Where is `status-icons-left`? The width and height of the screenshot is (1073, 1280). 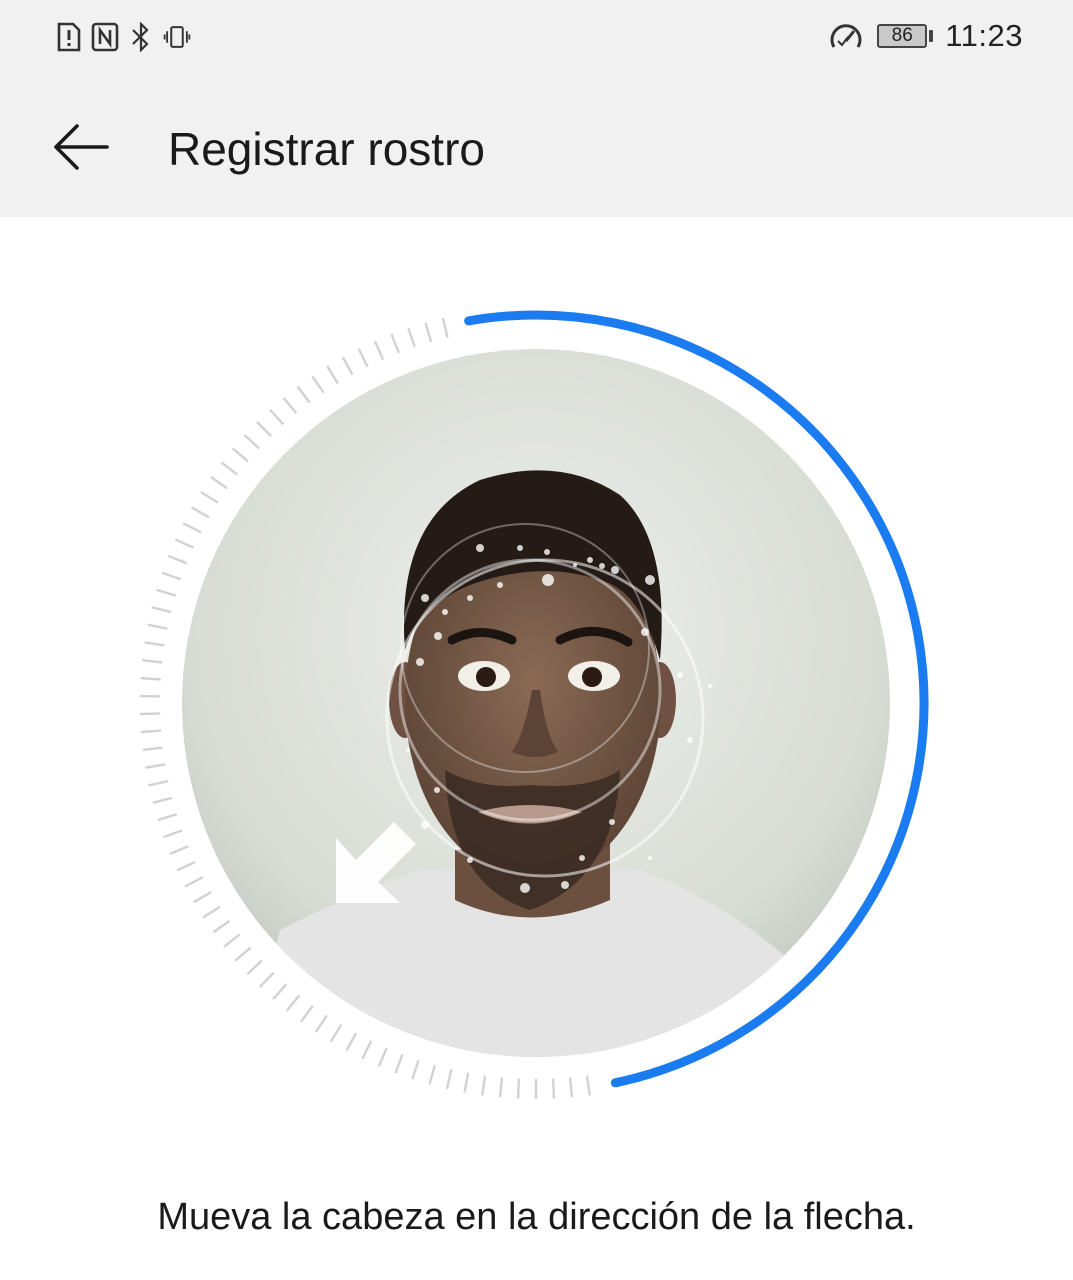 status-icons-left is located at coordinates (123, 37).